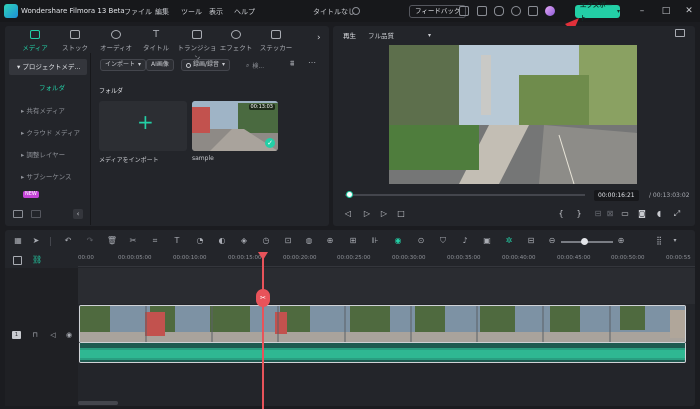 The image size is (700, 409). What do you see at coordinates (288, 241) in the screenshot?
I see `fit-icon: ⊡` at bounding box center [288, 241].